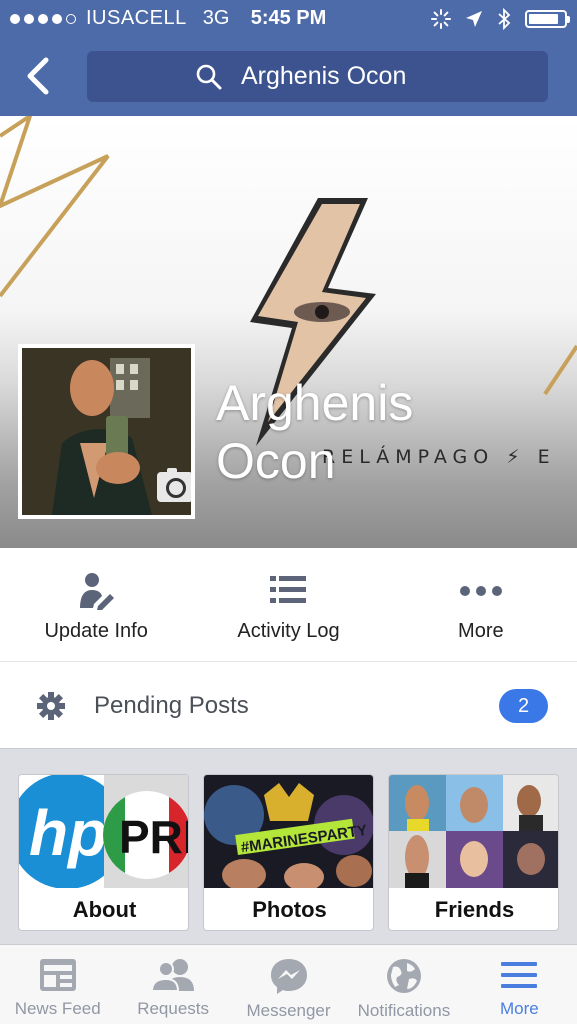 The height and width of the screenshot is (1024, 577). I want to click on search-input: Arghenis Ocon, so click(317, 76).